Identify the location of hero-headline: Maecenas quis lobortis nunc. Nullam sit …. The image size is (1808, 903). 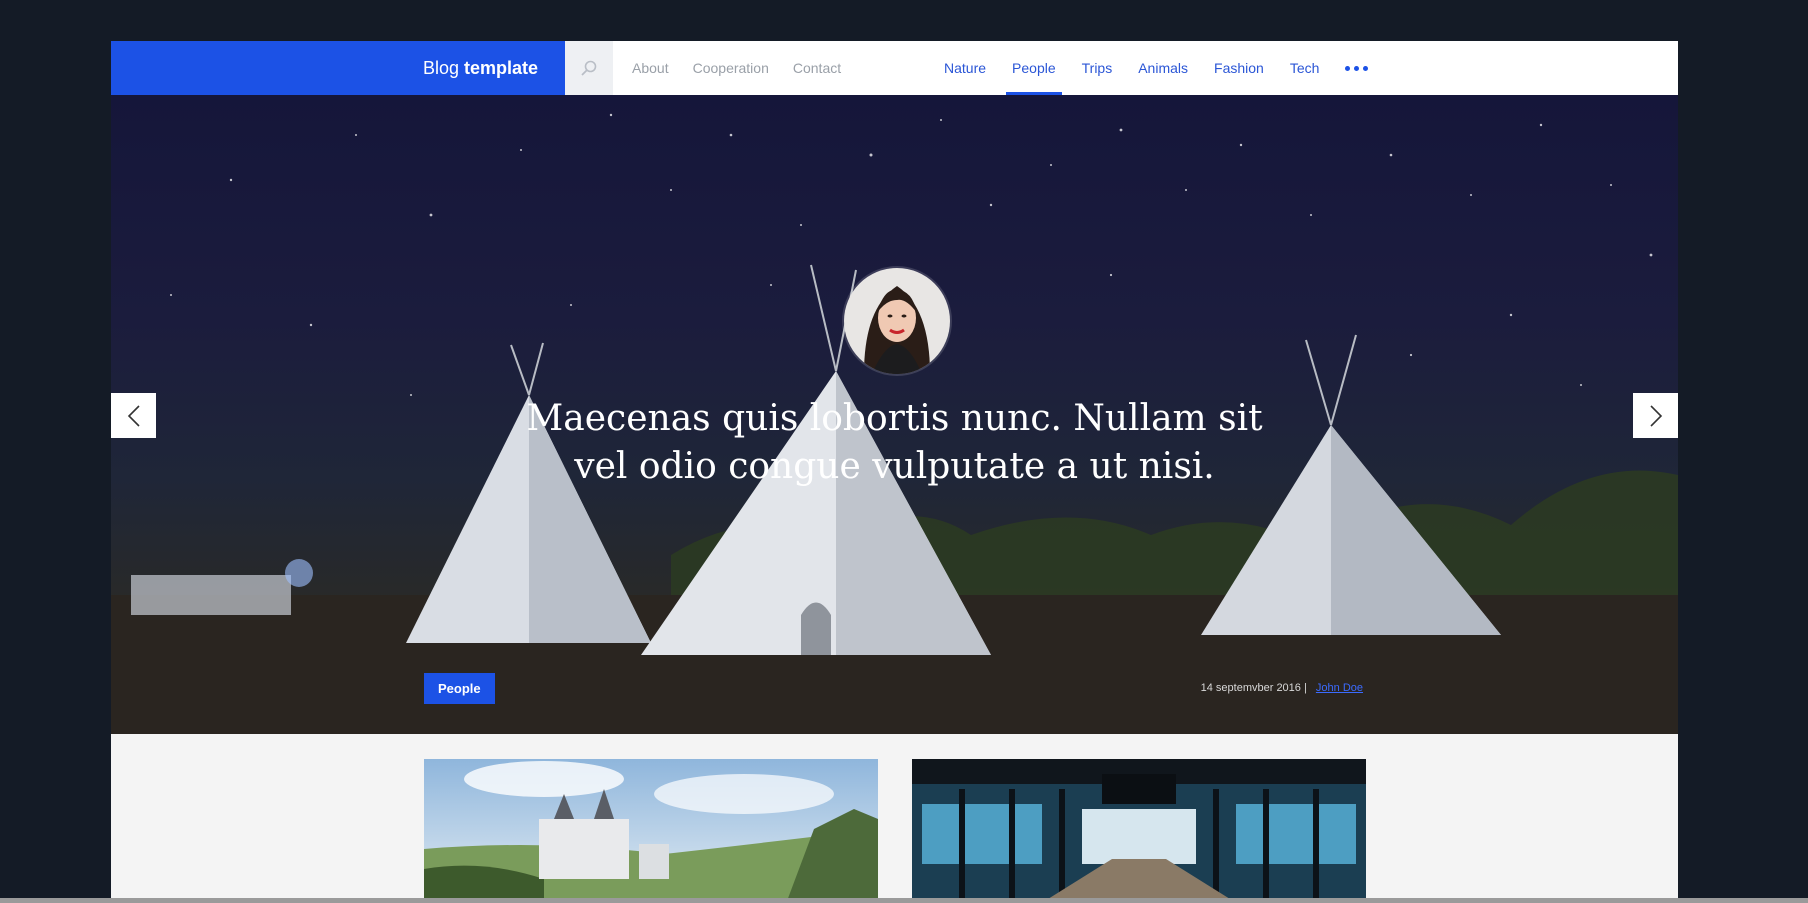
(894, 443).